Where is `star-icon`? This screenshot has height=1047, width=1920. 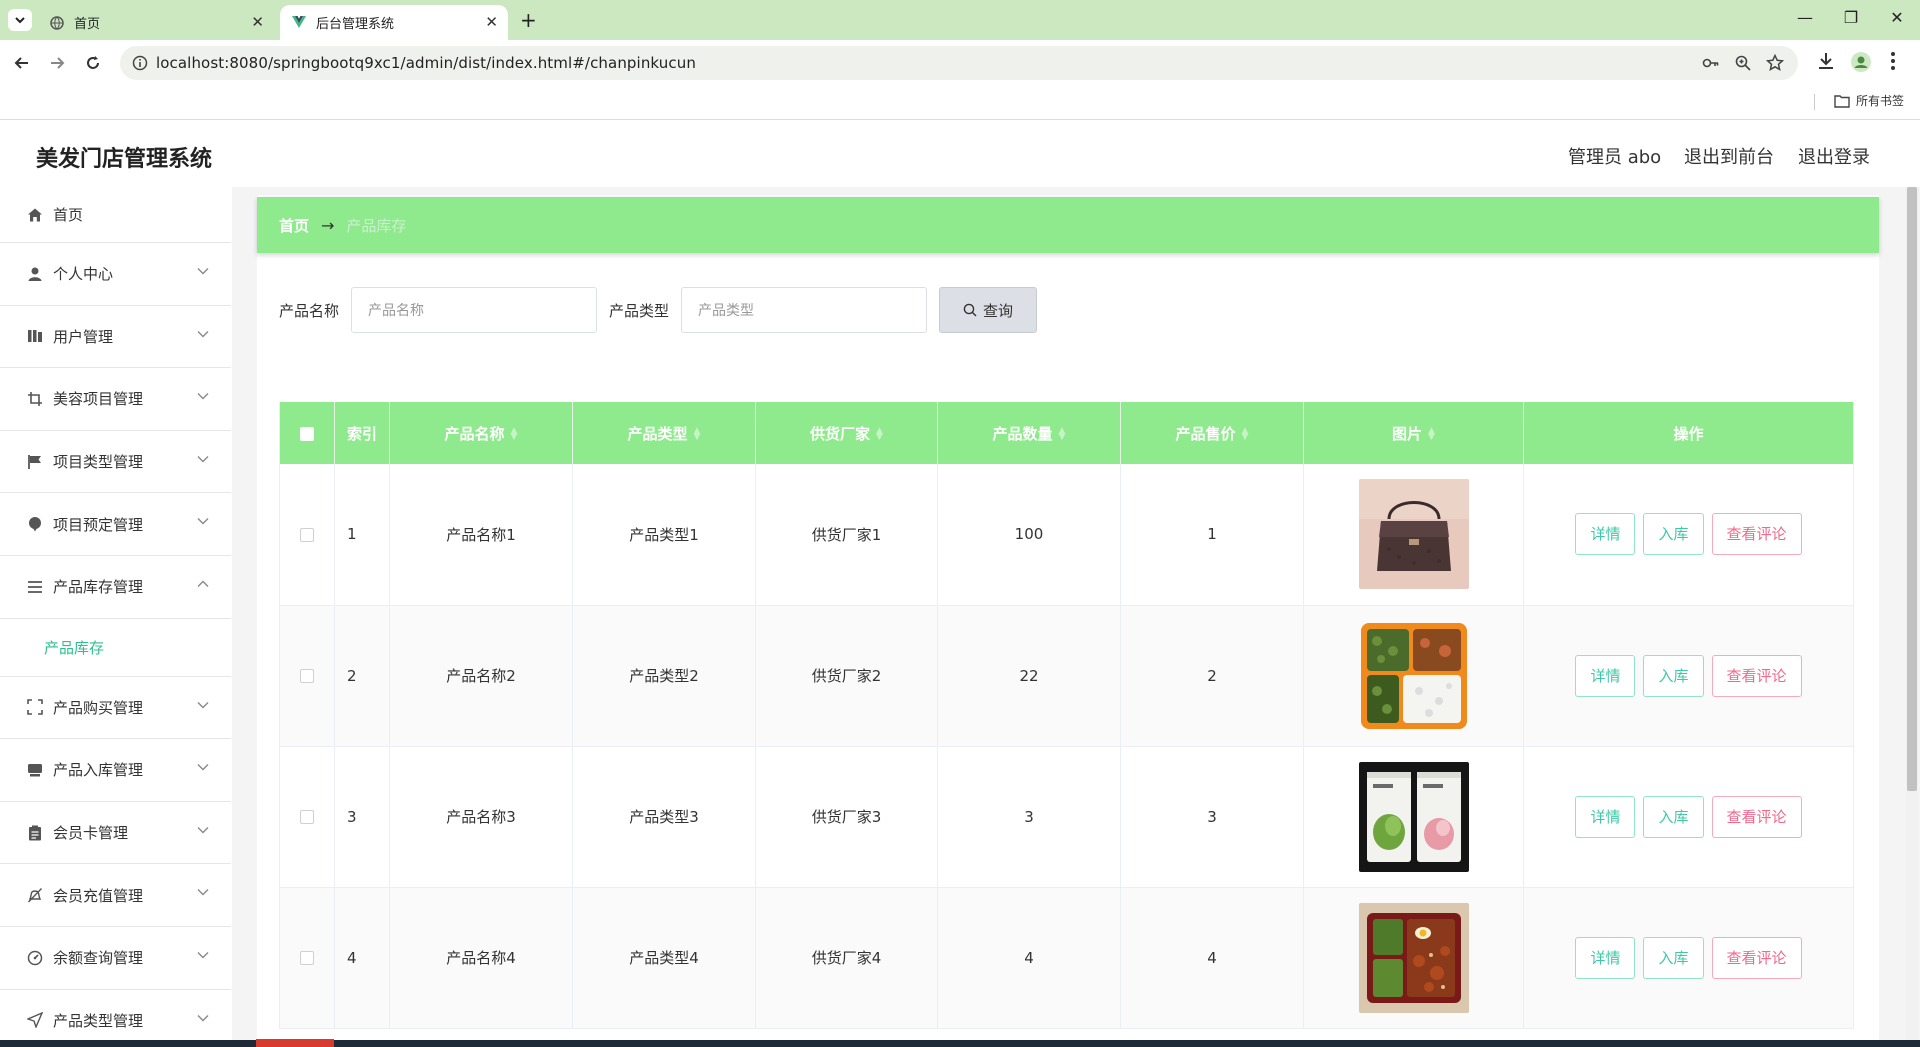
star-icon is located at coordinates (1775, 63).